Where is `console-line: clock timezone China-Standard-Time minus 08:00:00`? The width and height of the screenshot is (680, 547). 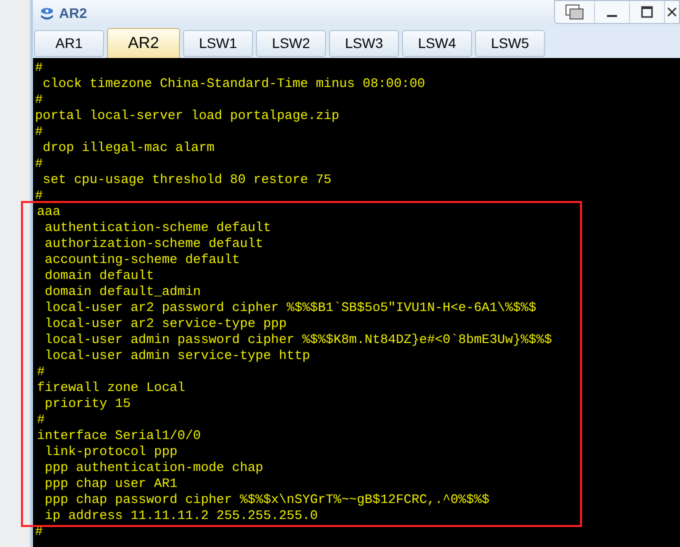
console-line: clock timezone China-Standard-Time minus 08:00:00 is located at coordinates (234, 84).